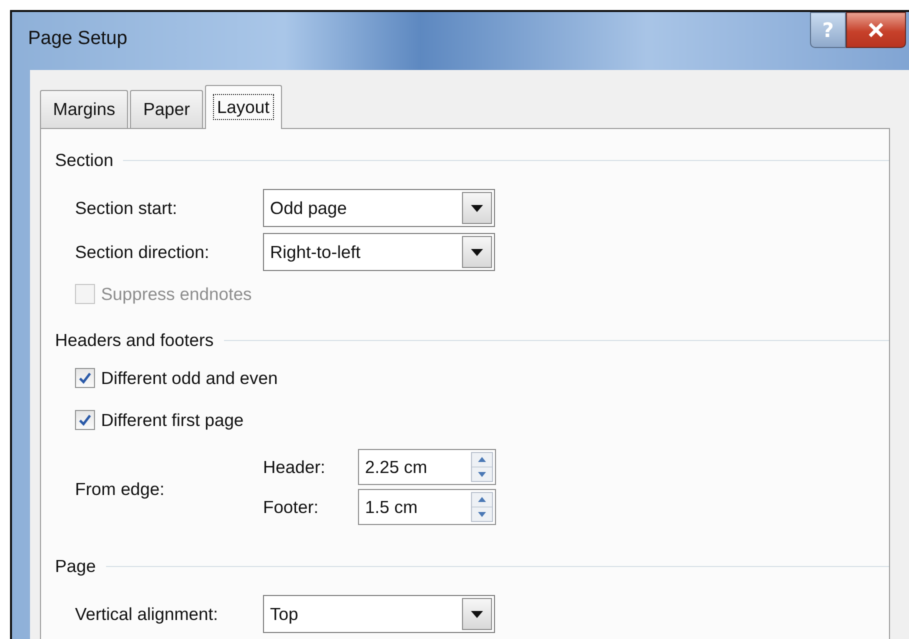 Image resolution: width=909 pixels, height=639 pixels. What do you see at coordinates (379, 252) in the screenshot?
I see `dropdown: Right-to-left` at bounding box center [379, 252].